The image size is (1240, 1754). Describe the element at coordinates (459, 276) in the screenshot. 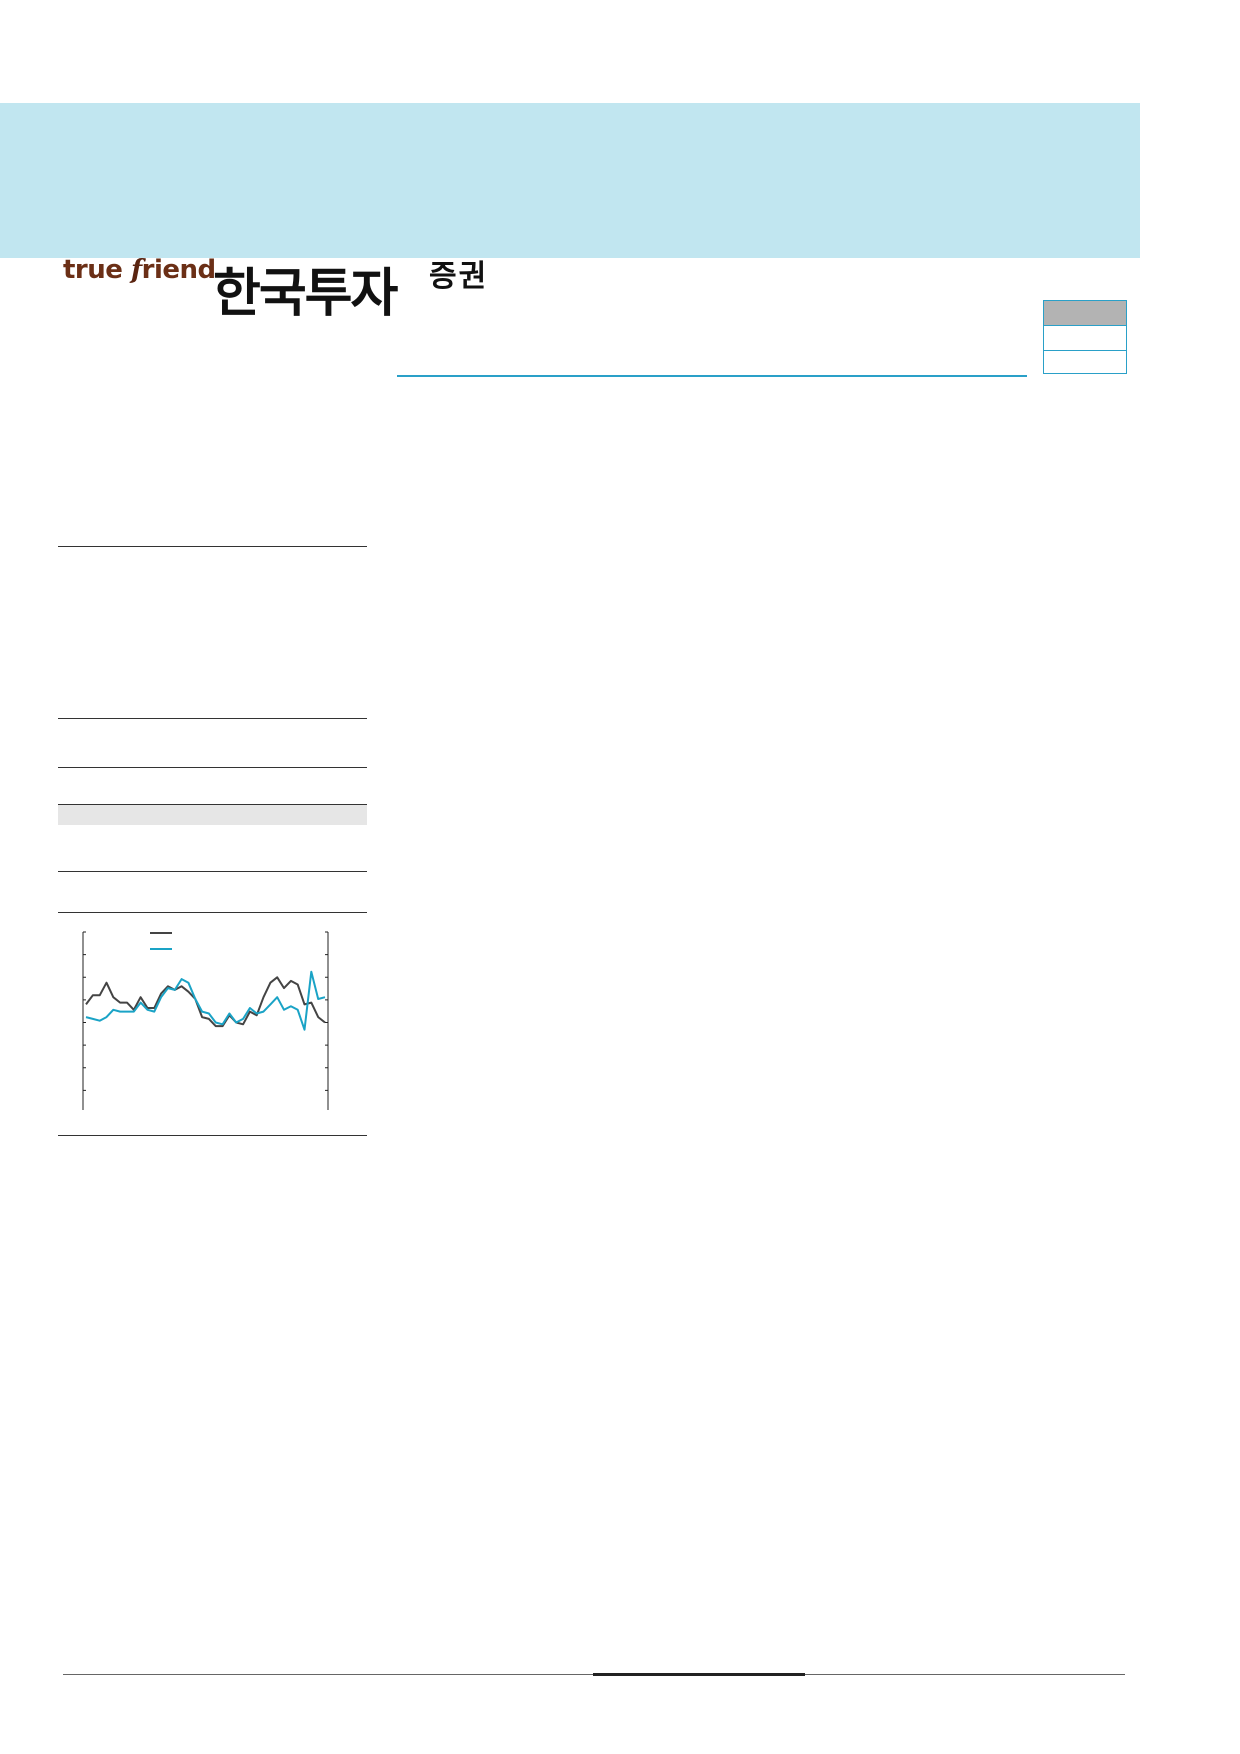

I see `logo-korean-subword: 증권` at that location.